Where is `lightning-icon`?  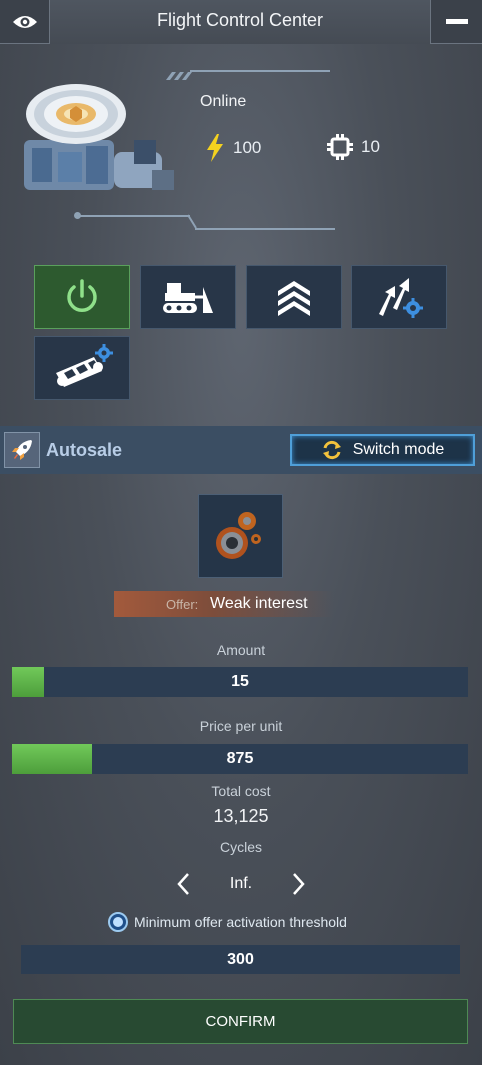 lightning-icon is located at coordinates (215, 148).